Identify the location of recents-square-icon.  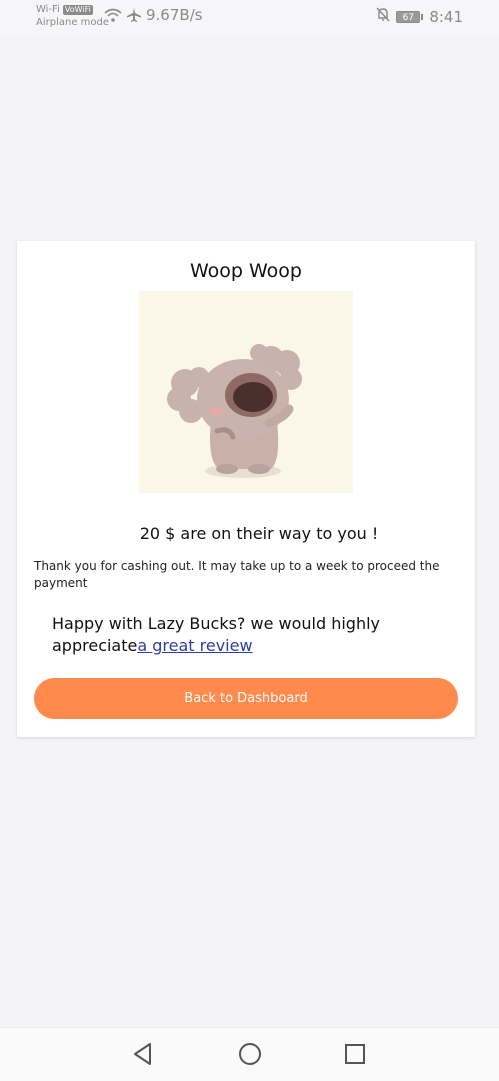
(355, 1054).